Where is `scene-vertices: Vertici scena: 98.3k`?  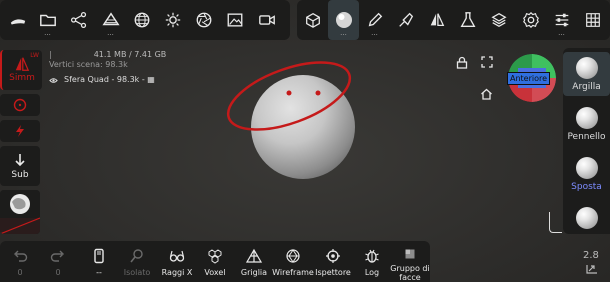 scene-vertices: Vertici scena: 98.3k is located at coordinates (88, 64).